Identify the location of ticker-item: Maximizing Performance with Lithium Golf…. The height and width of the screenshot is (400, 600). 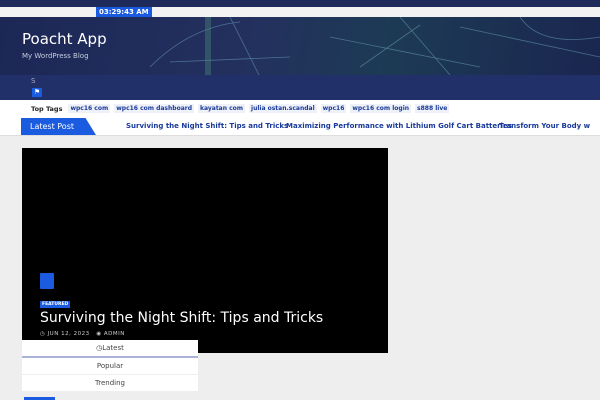
(399, 126).